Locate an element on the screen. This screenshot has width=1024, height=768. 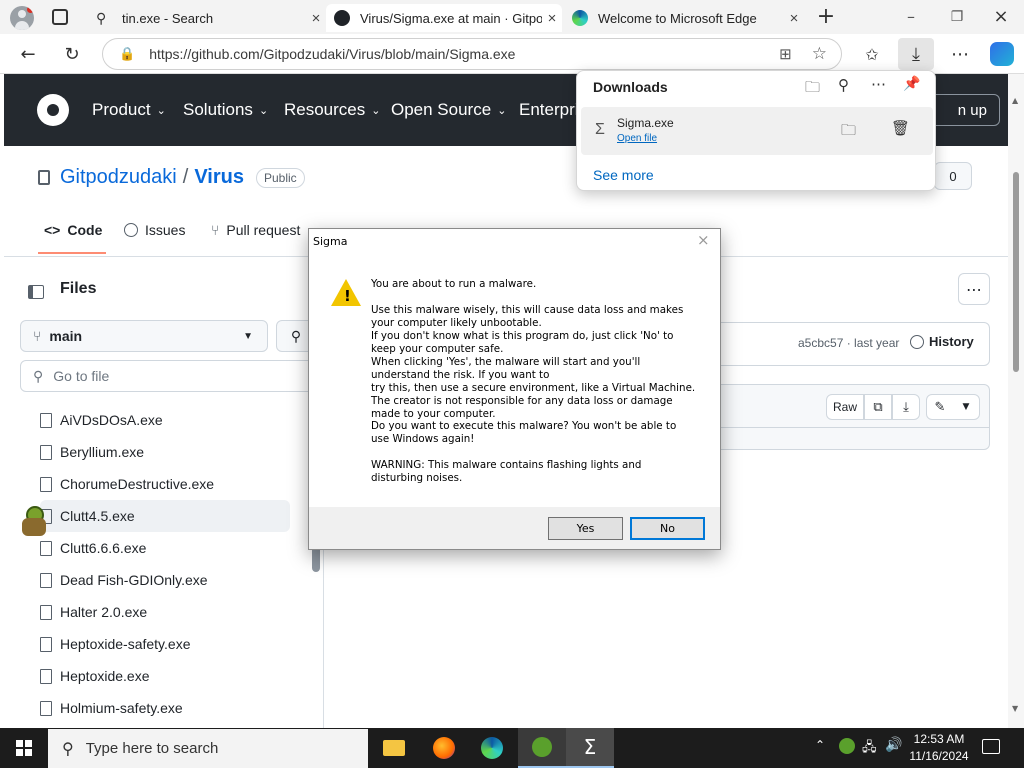
copy-raw-icon: ⧉ is located at coordinates (878, 407).